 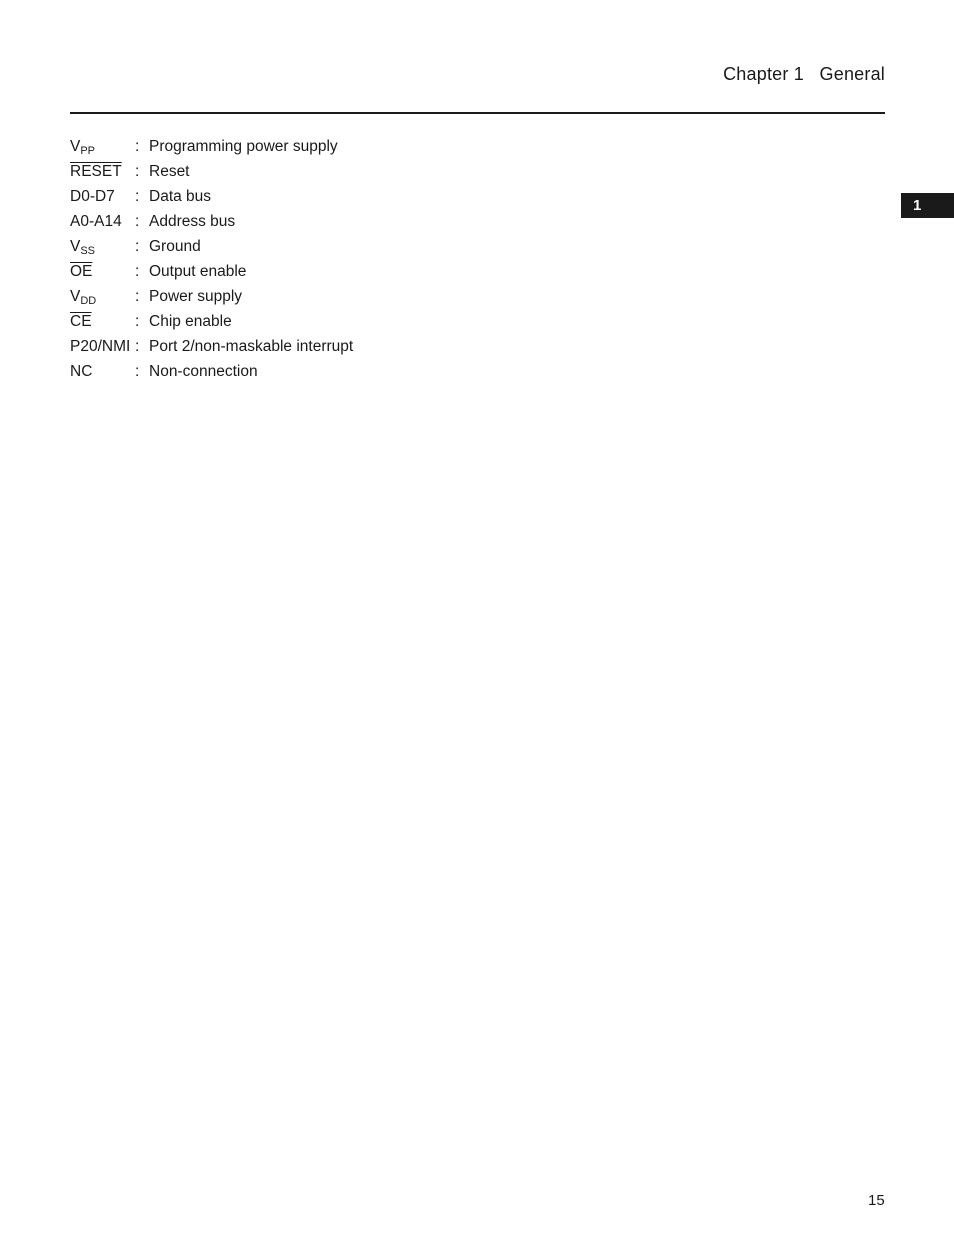 I want to click on pin-name: VPP, so click(x=102, y=148).